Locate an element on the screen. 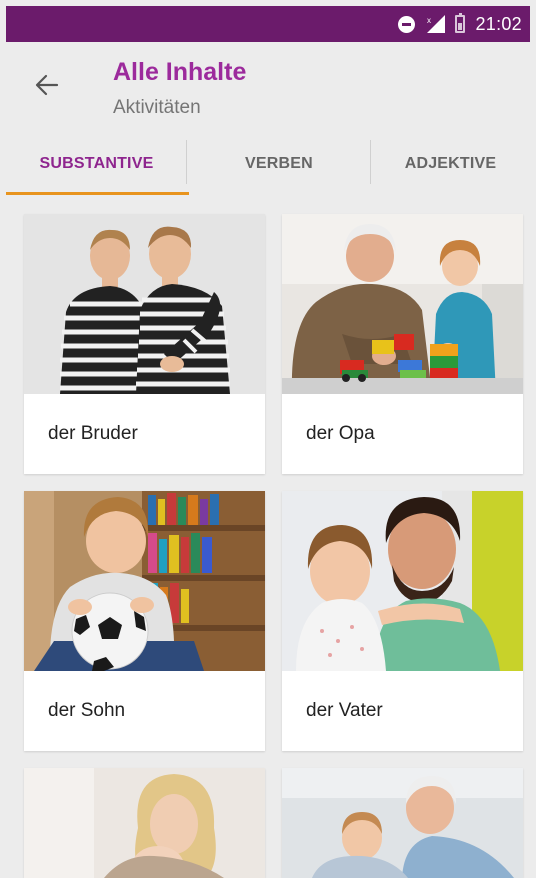 The width and height of the screenshot is (536, 878). do-not-disturb-icon is located at coordinates (407, 24).